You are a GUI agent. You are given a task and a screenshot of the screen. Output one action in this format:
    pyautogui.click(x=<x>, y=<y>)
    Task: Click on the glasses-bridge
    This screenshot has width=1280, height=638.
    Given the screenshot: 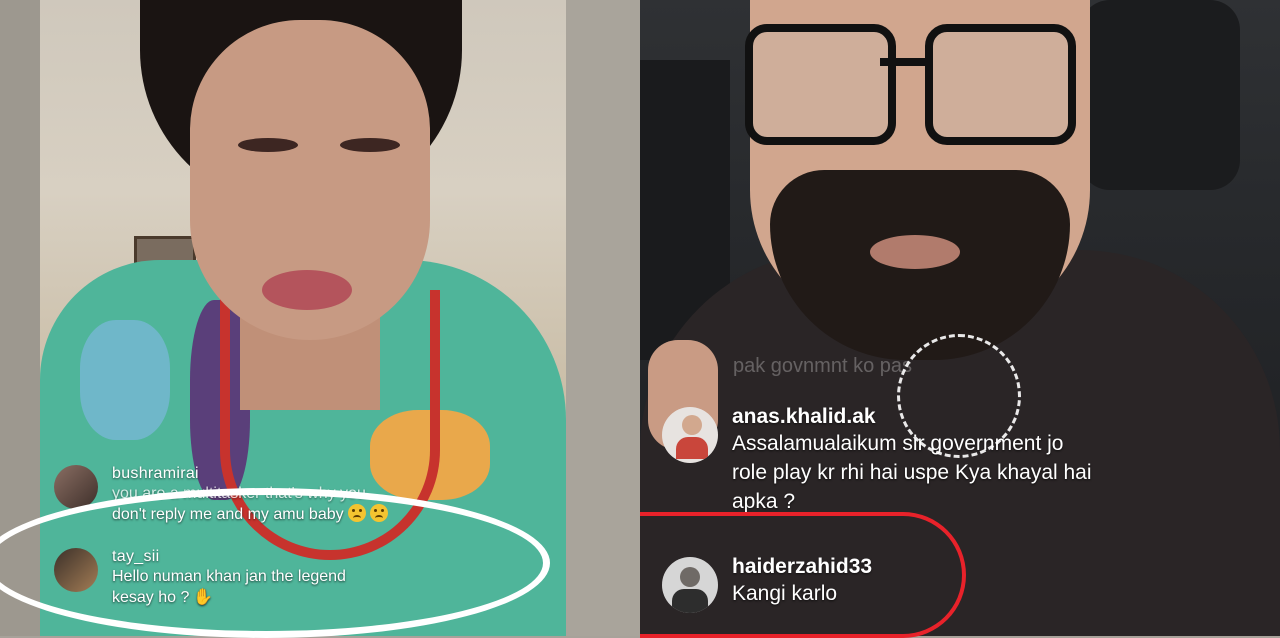 What is the action you would take?
    pyautogui.click(x=903, y=62)
    